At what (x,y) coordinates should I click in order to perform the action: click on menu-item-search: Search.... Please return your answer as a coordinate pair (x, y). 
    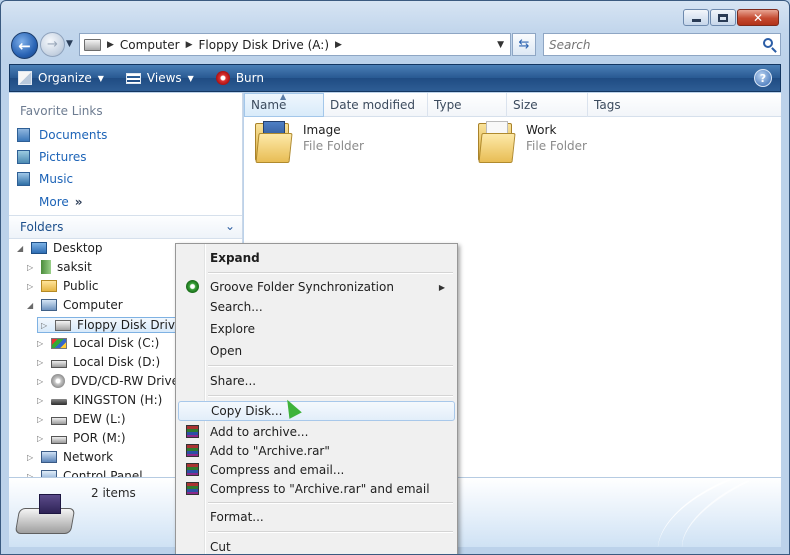
    Looking at the image, I should click on (316, 307).